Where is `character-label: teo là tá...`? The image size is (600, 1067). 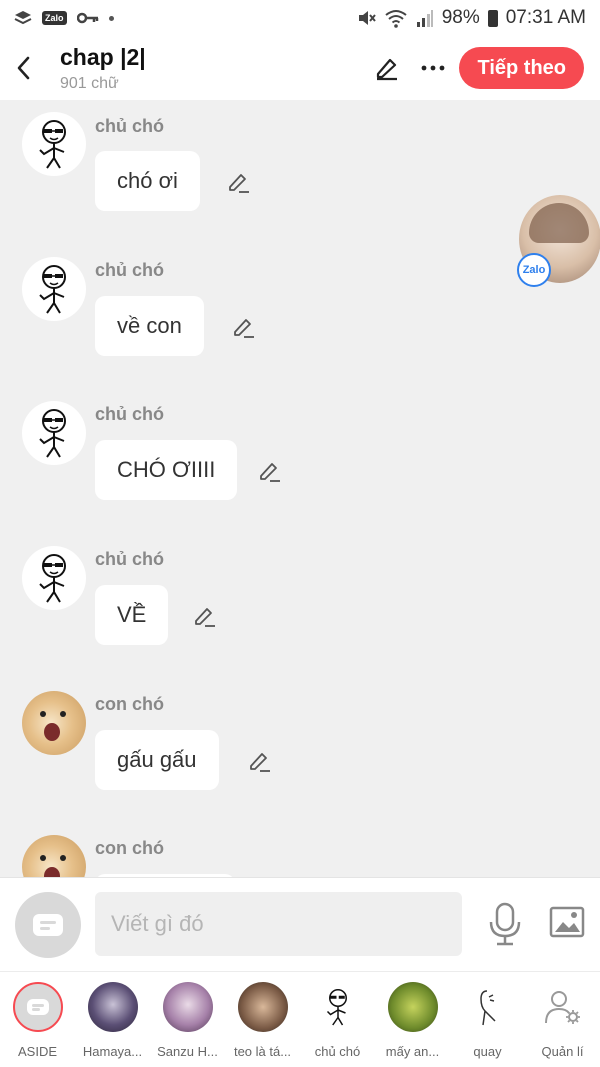
character-label: teo là tá... is located at coordinates (262, 1051).